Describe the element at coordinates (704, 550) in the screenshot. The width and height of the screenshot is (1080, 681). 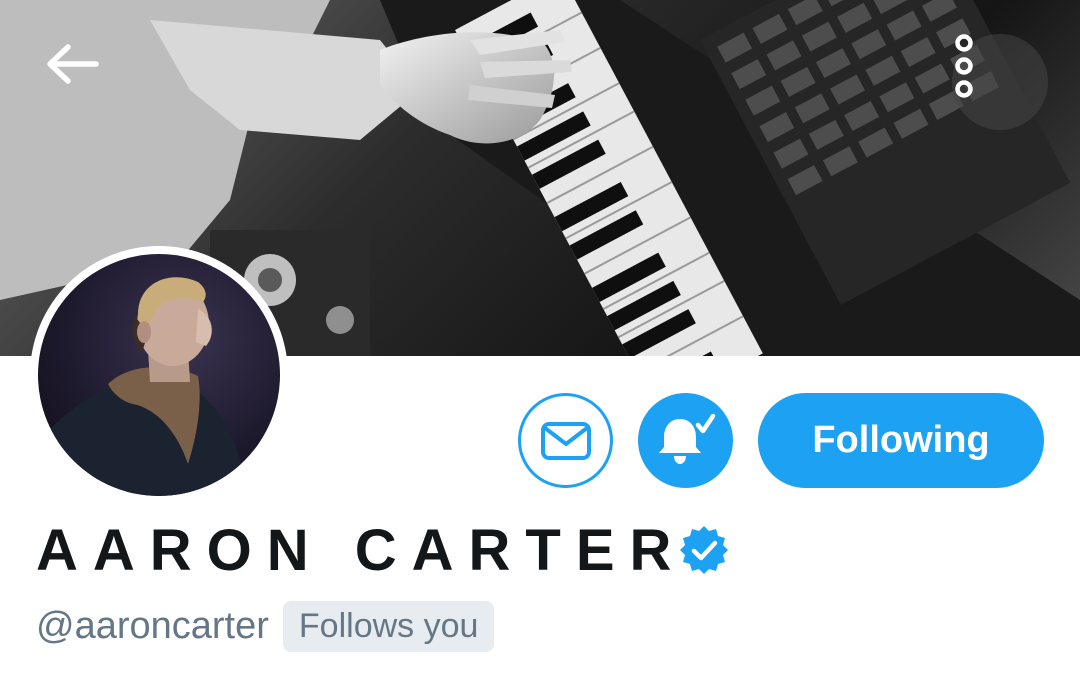
I see `verified-badge-icon` at that location.